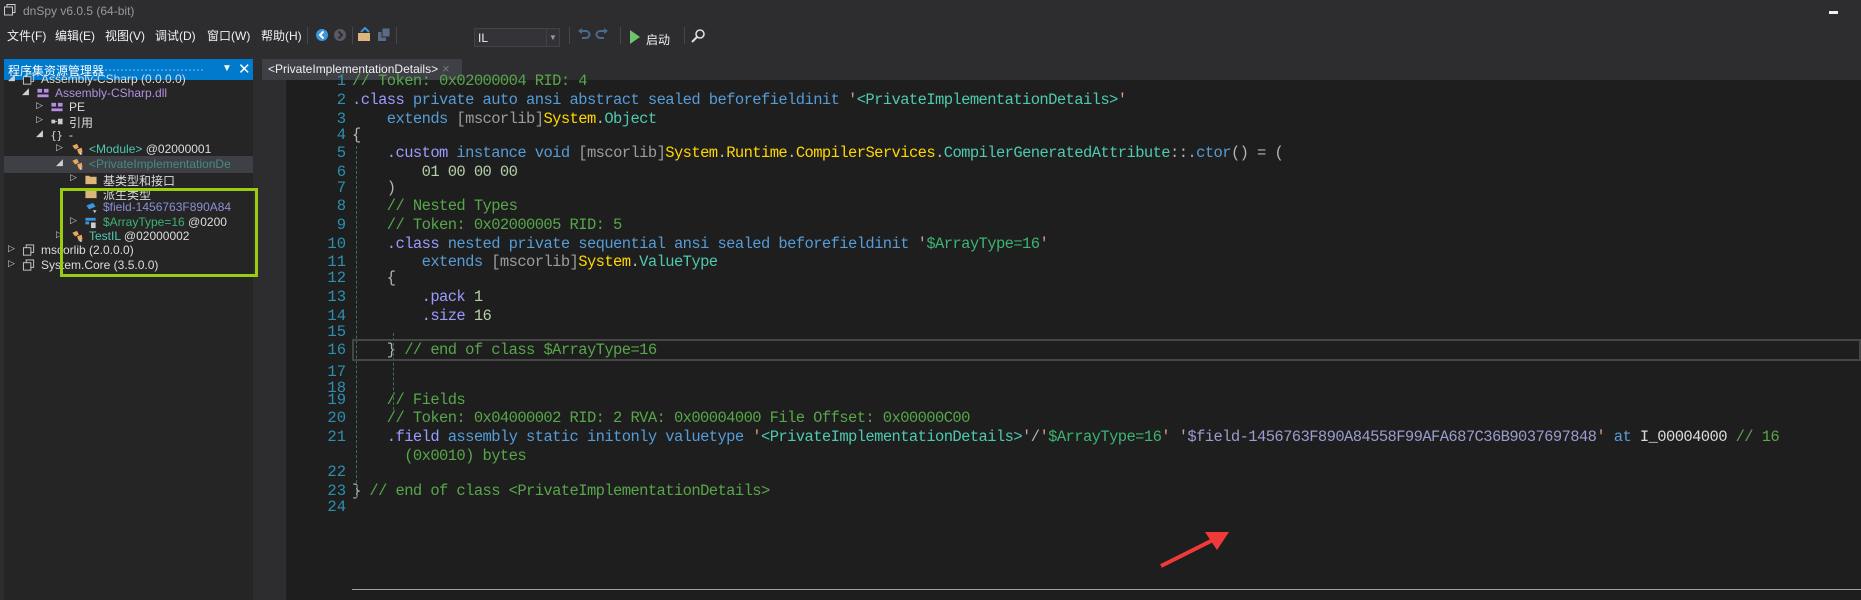  Describe the element at coordinates (75, 35) in the screenshot. I see `menu-edit: 编辑(E)` at that location.